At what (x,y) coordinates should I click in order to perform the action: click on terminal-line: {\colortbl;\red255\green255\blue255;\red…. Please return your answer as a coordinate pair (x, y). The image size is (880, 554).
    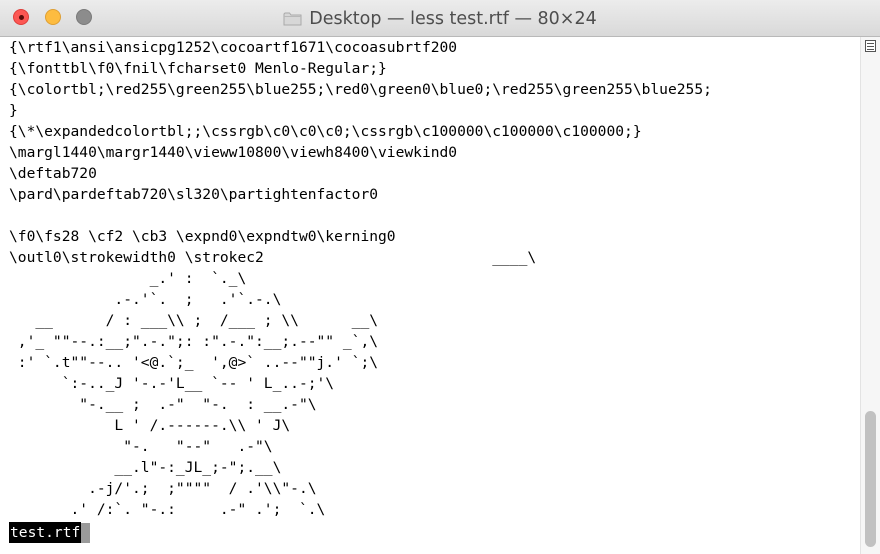
    Looking at the image, I should click on (360, 89).